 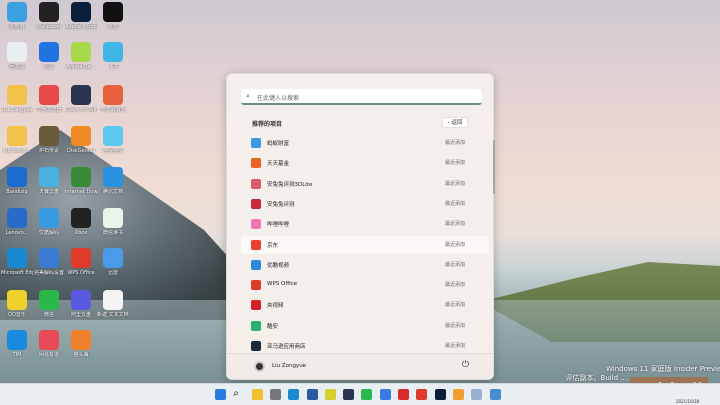 What do you see at coordinates (81, 344) in the screenshot?
I see `desktop-icon: 猫头鹰` at bounding box center [81, 344].